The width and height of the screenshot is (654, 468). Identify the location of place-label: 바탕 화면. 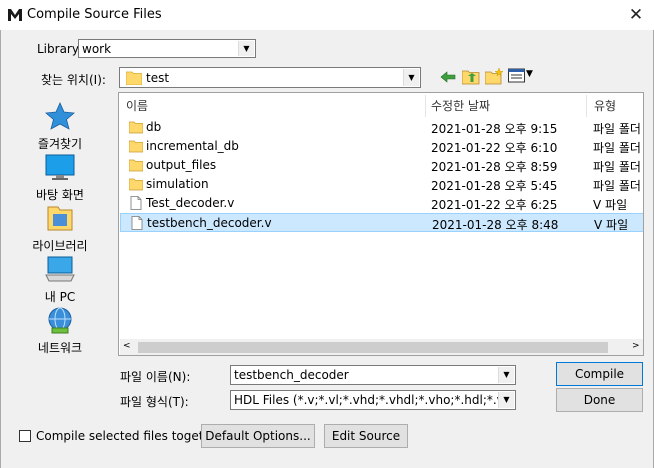
(60, 195).